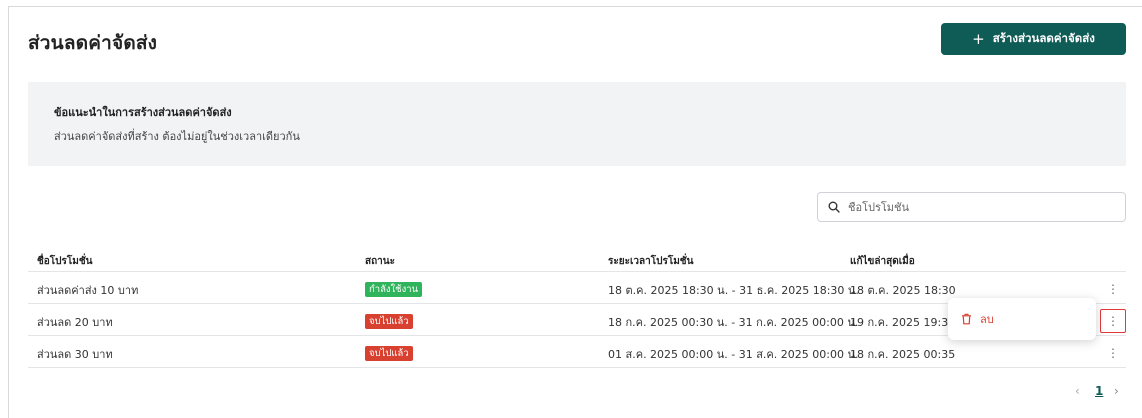 Image resolution: width=1142 pixels, height=418 pixels. Describe the element at coordinates (75, 322) in the screenshot. I see `promotion-name: ส่วนลด 20 บาท` at that location.